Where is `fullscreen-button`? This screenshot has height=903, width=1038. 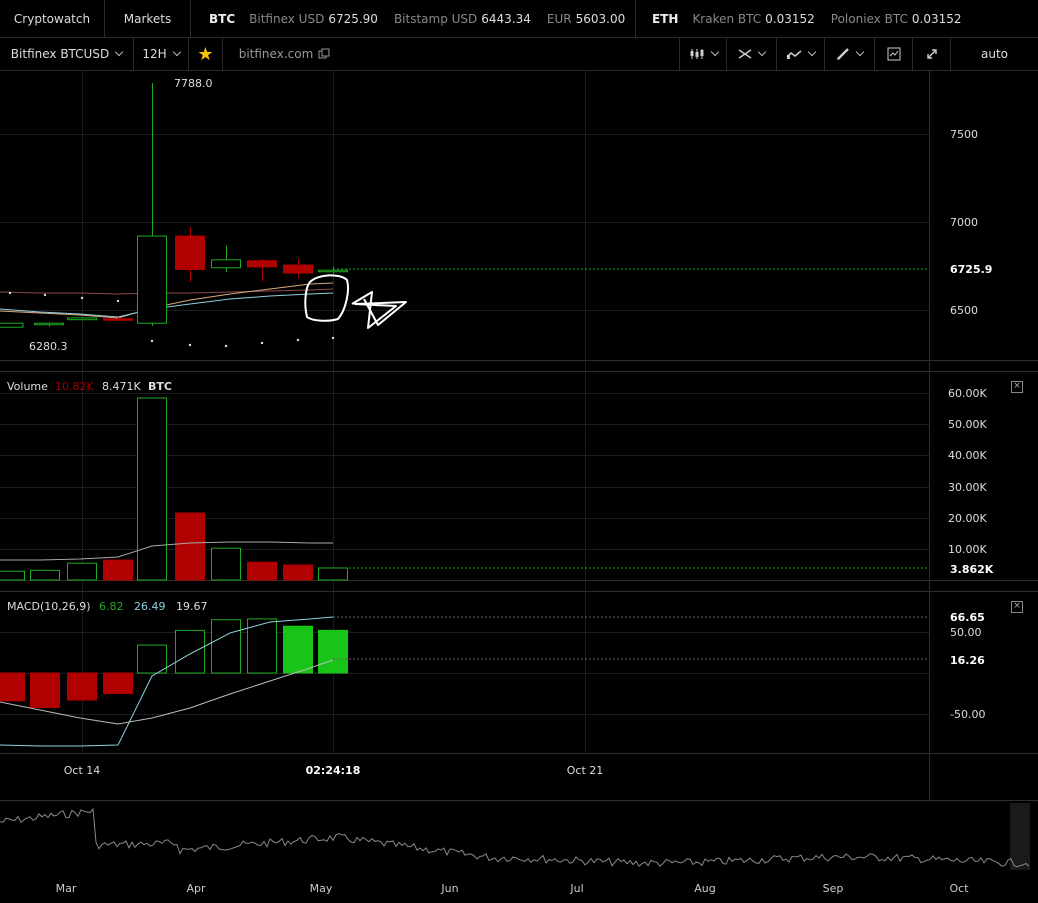 fullscreen-button is located at coordinates (932, 54).